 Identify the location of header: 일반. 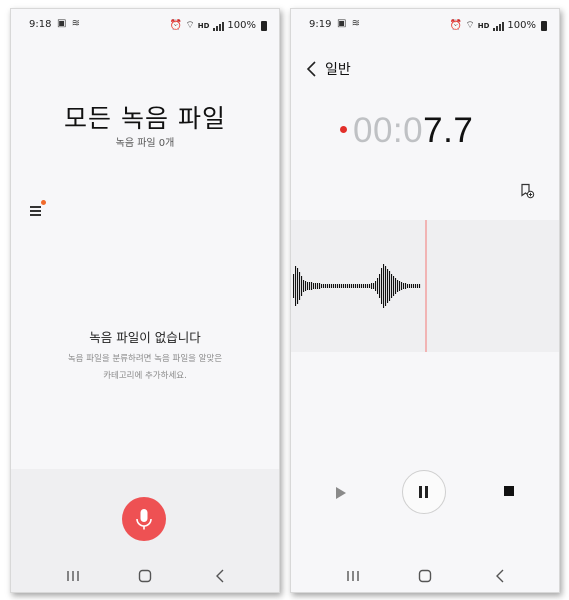
(328, 69).